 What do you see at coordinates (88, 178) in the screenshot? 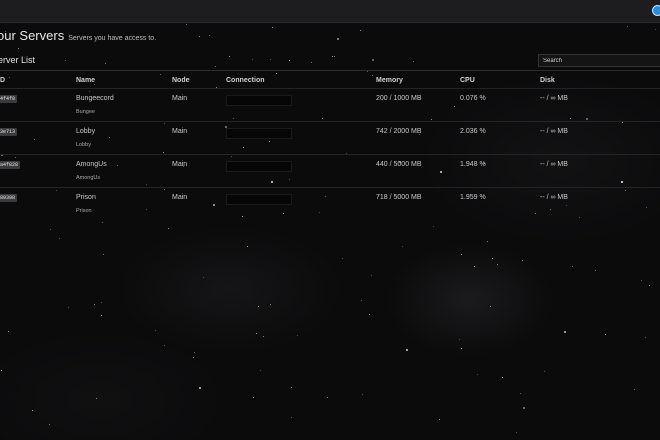
I see `server-description: AmongUs` at bounding box center [88, 178].